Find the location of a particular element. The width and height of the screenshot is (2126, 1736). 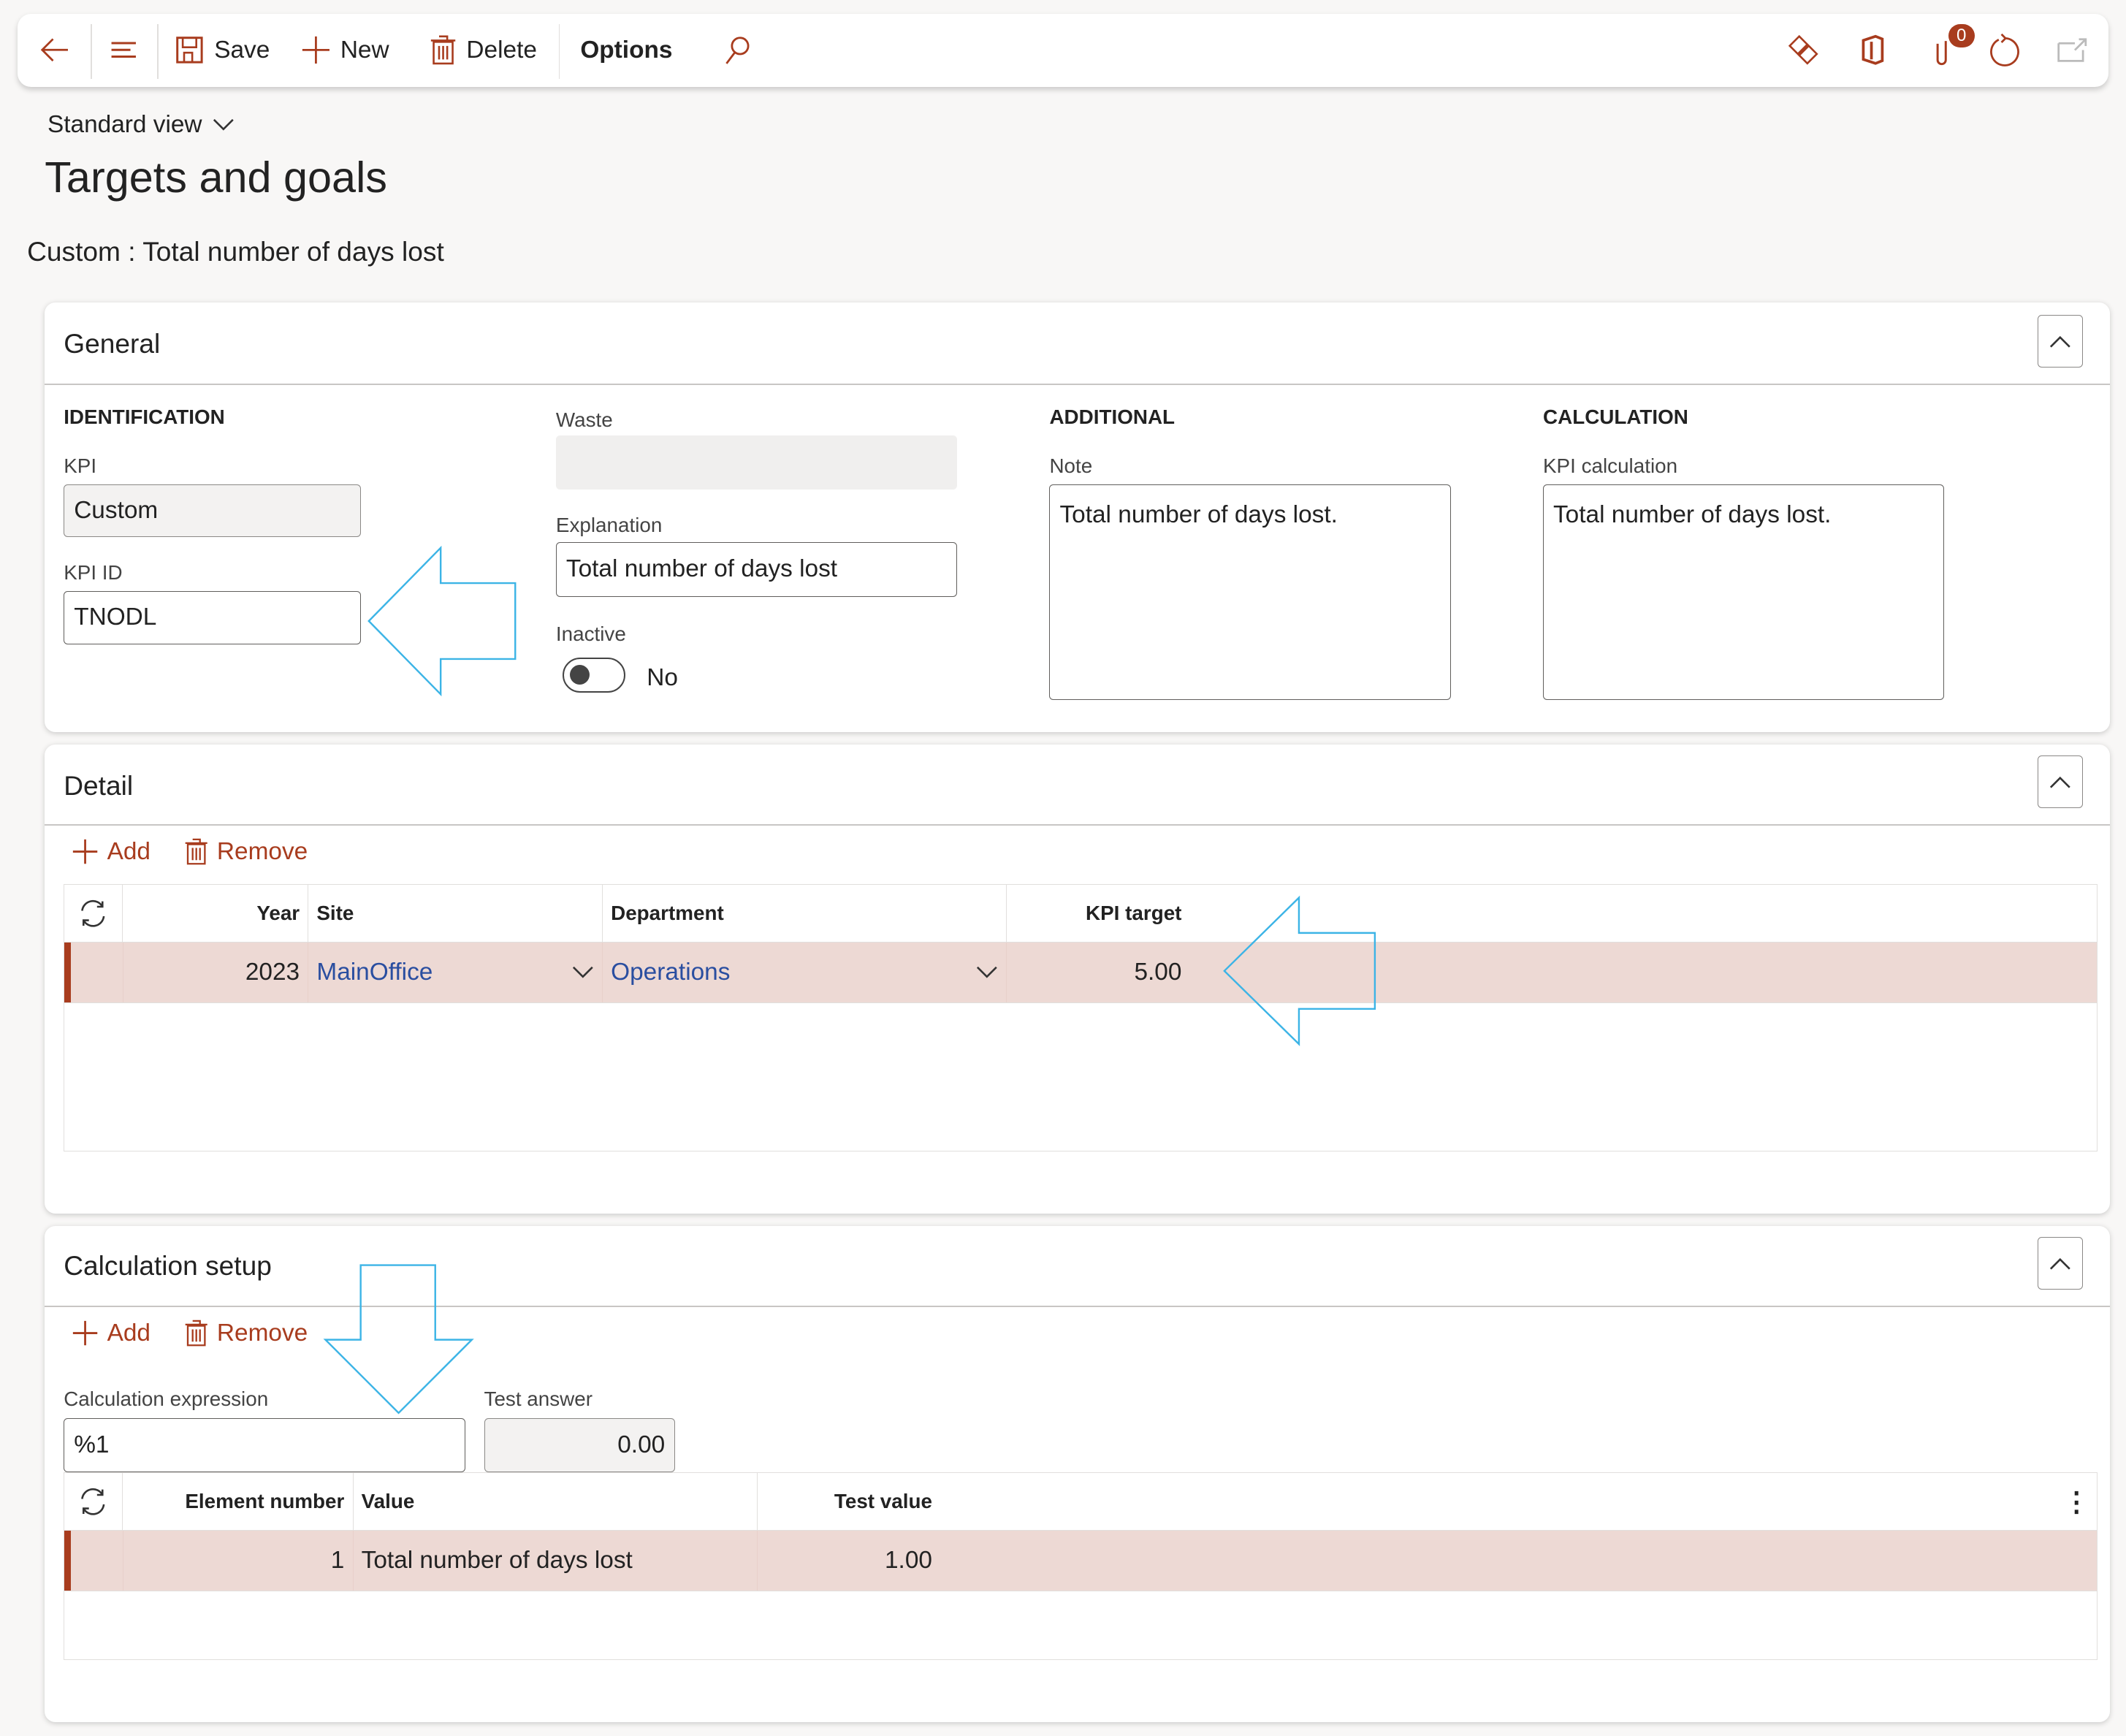

column-test-value: Test value is located at coordinates (849, 1501).